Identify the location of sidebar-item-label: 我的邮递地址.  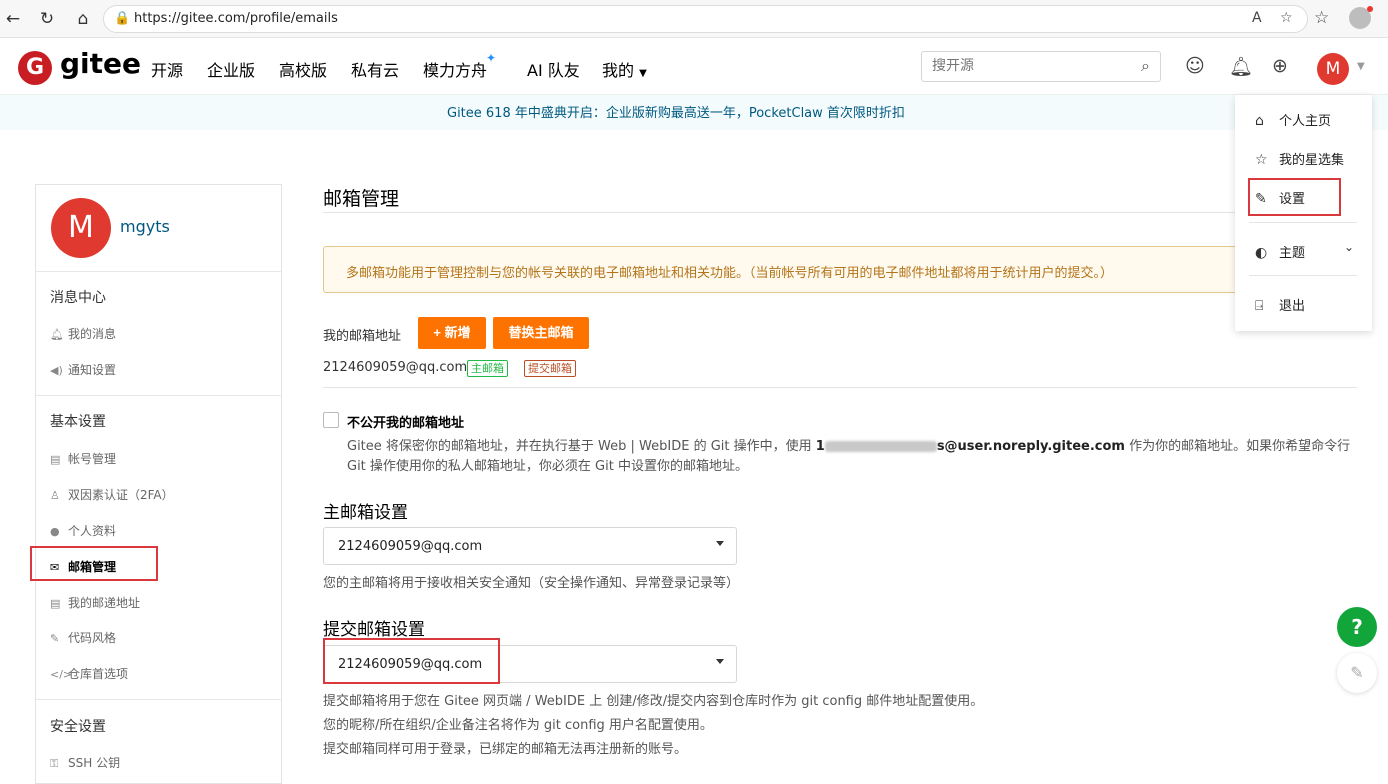
(104, 603).